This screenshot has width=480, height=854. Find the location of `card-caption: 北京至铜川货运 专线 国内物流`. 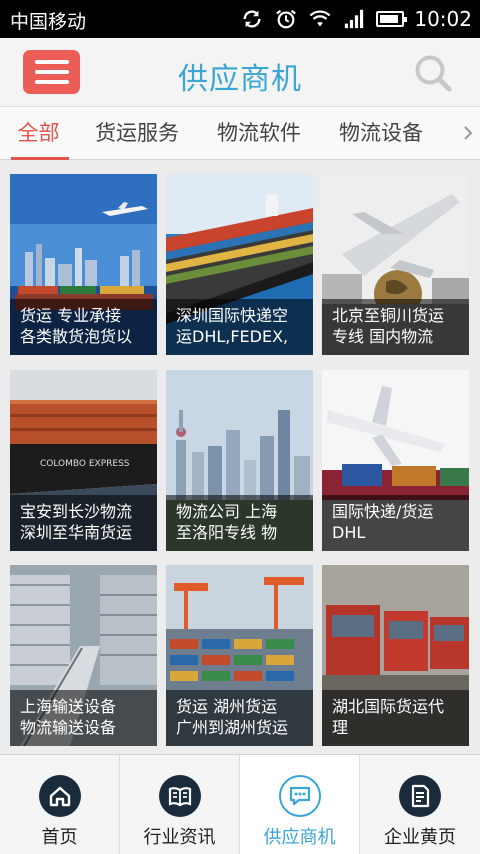

card-caption: 北京至铜川货运 专线 国内物流 is located at coordinates (395, 327).